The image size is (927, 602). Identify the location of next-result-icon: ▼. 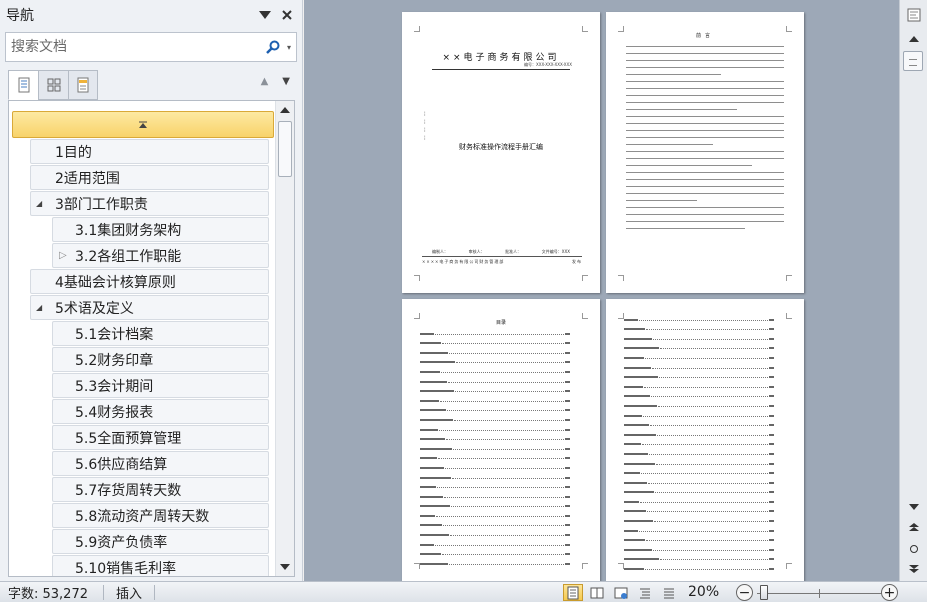
(286, 81).